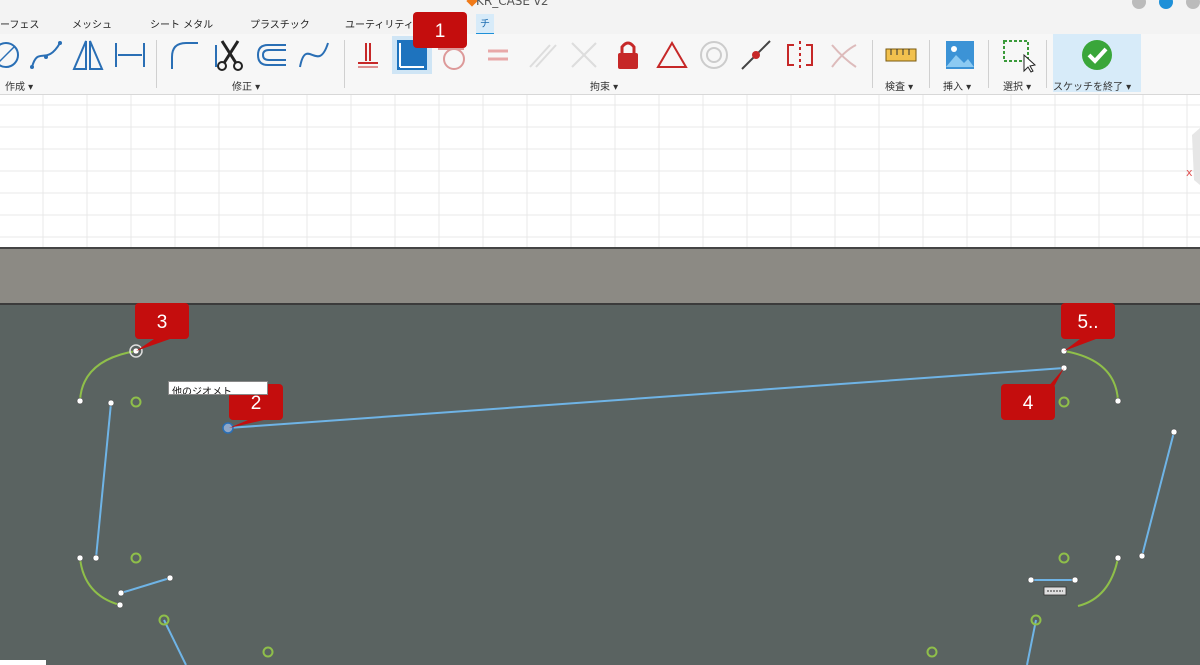 The width and height of the screenshot is (1200, 665). Describe the element at coordinates (1193, 4) in the screenshot. I see `notification-icon` at that location.